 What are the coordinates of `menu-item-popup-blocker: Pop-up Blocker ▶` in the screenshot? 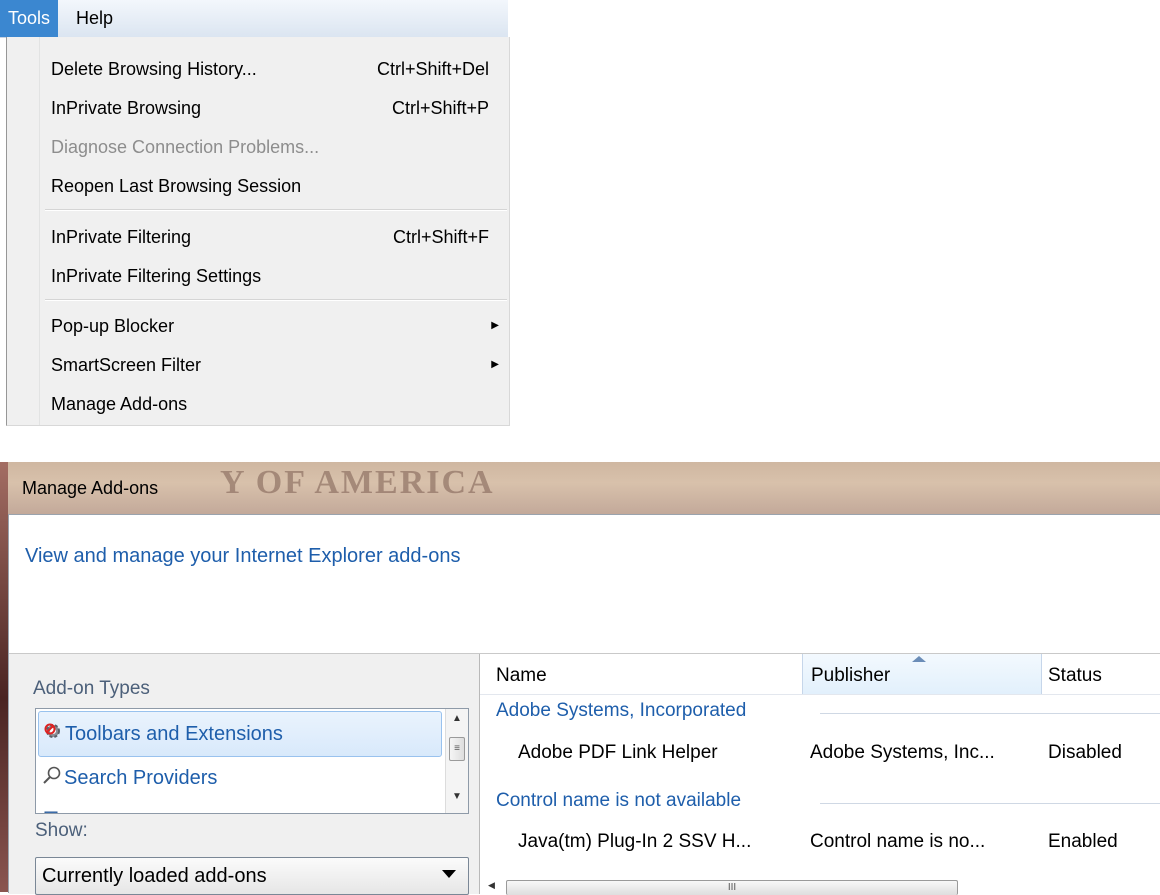 It's located at (275, 326).